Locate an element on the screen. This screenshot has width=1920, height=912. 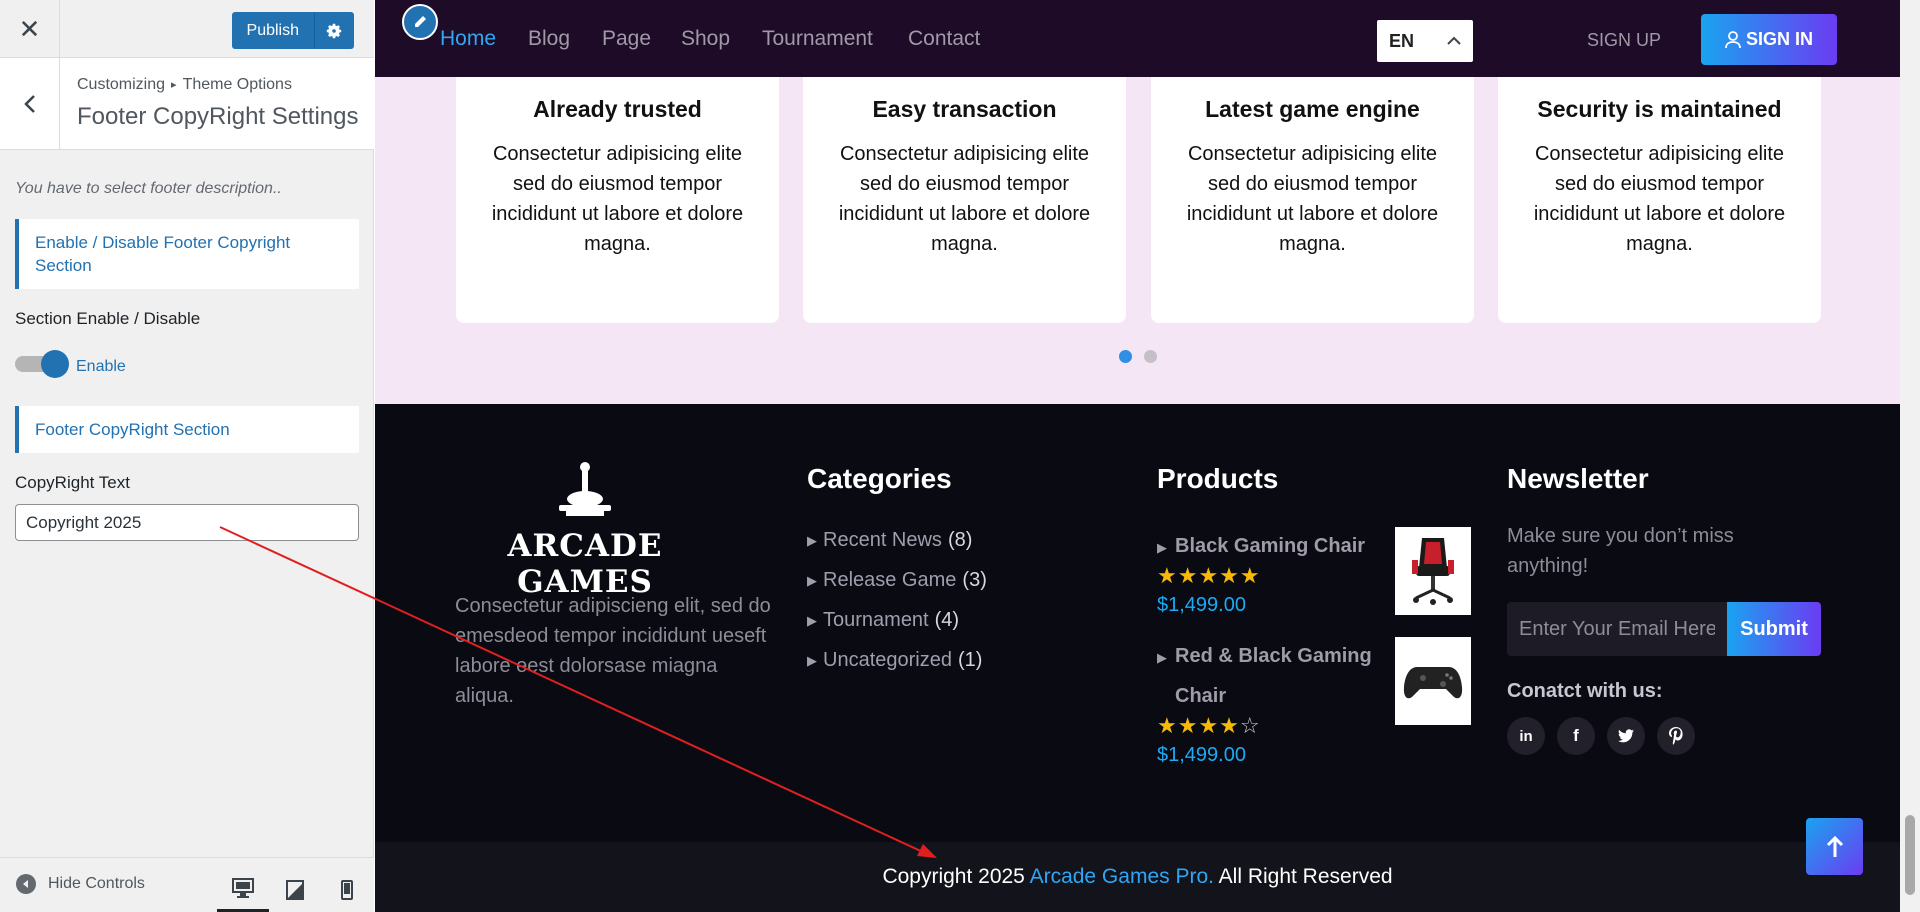
hide-controls-button: Hide Controls is located at coordinates (80, 884).